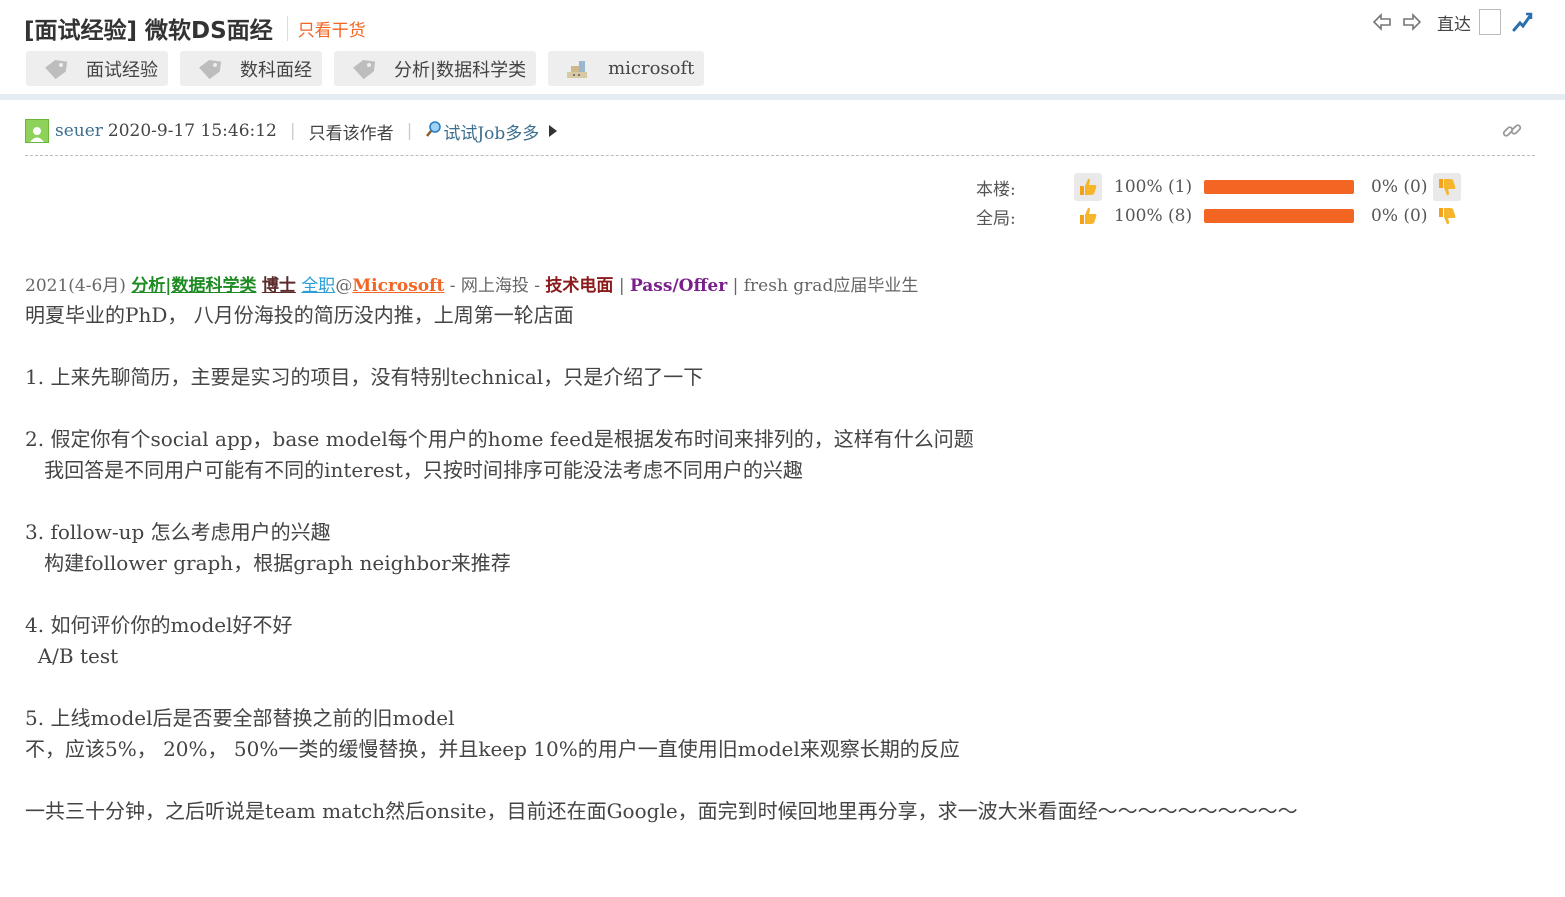 Image resolution: width=1565 pixels, height=897 pixels. What do you see at coordinates (279, 286) in the screenshot?
I see `post-info-degree: 博士` at bounding box center [279, 286].